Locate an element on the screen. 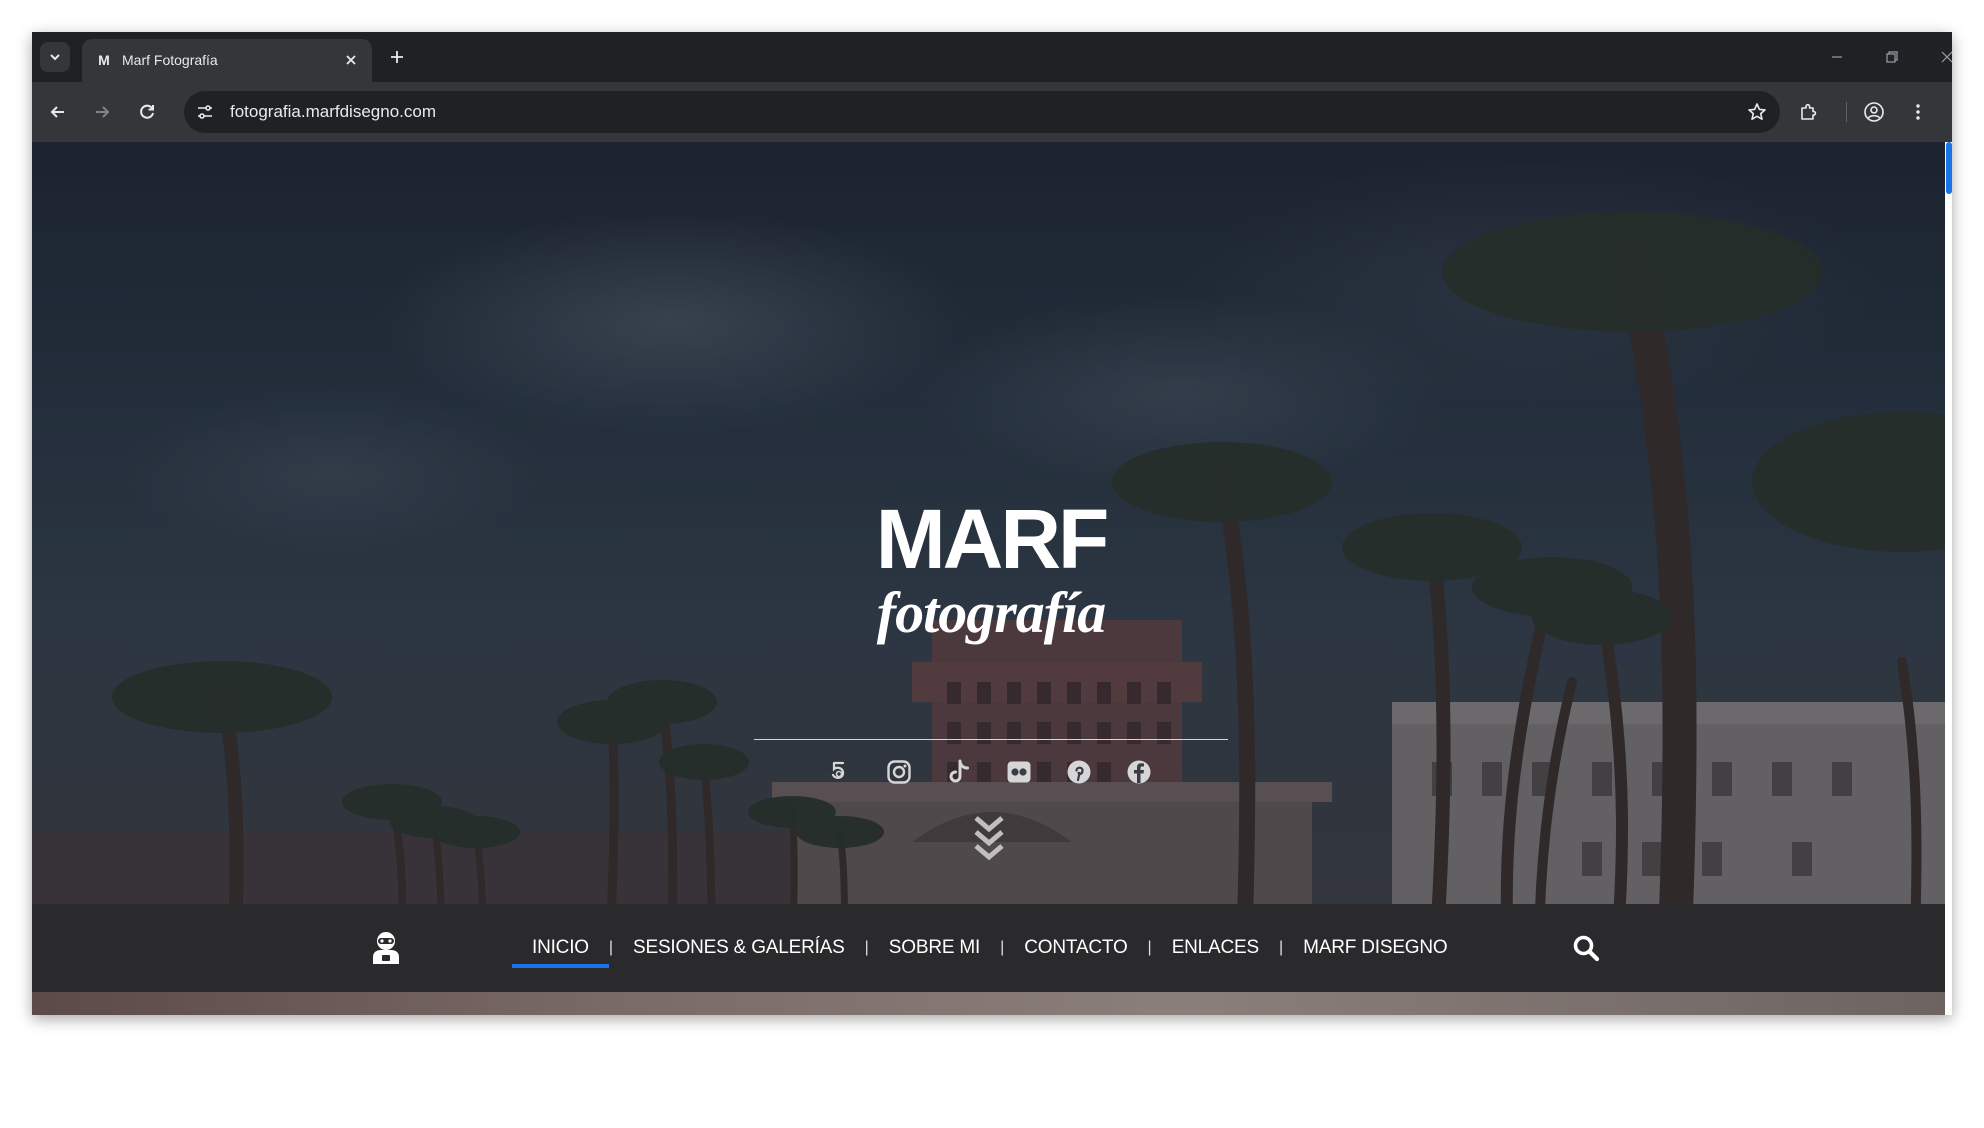 The height and width of the screenshot is (1128, 1984). flickr-link is located at coordinates (1019, 772).